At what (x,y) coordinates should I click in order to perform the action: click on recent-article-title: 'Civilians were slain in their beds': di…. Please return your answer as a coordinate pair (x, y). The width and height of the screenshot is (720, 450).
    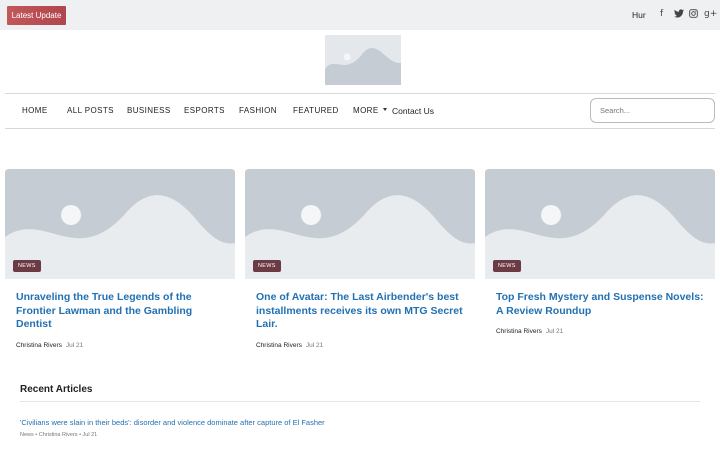
    Looking at the image, I should click on (172, 422).